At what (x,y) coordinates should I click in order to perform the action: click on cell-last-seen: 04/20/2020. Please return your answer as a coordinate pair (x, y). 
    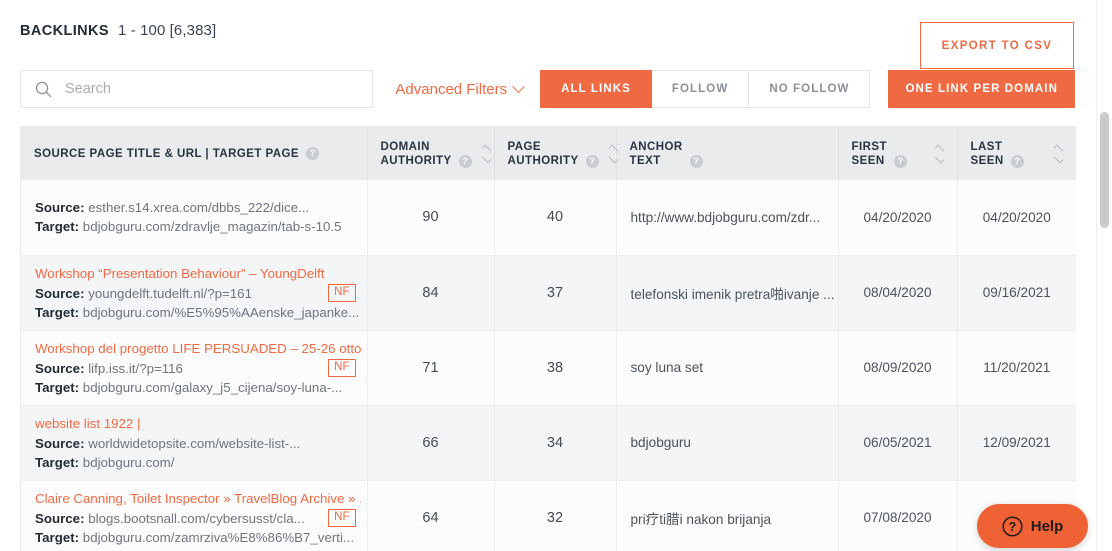
    Looking at the image, I should click on (1016, 218).